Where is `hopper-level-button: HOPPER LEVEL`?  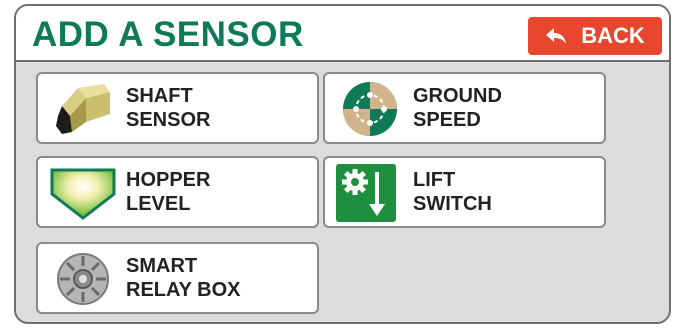 hopper-level-button: HOPPER LEVEL is located at coordinates (177, 192).